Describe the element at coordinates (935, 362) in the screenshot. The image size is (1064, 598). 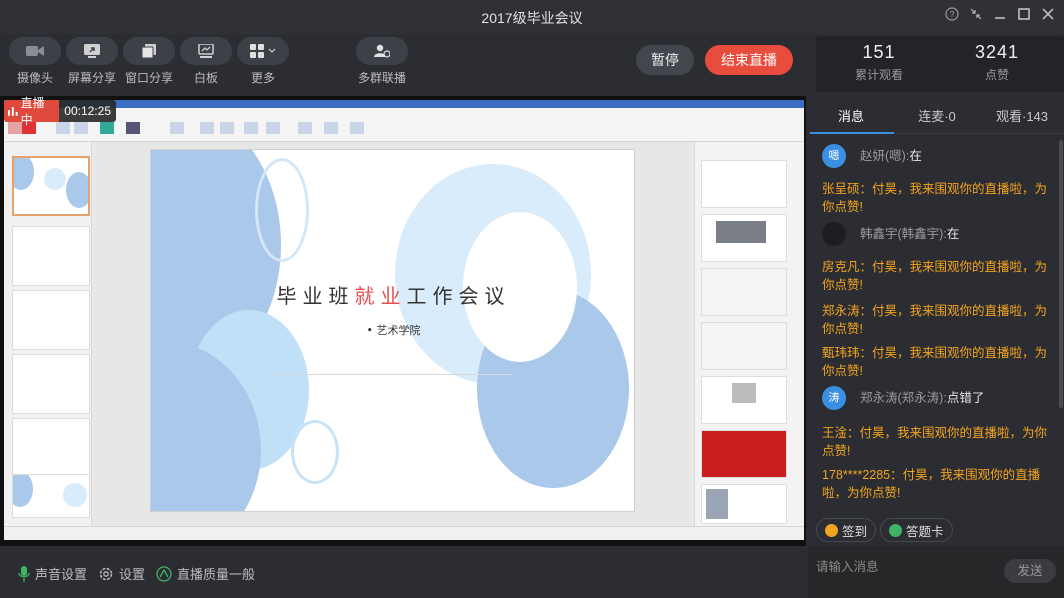
I see `chat-system-message: 甄玮玮：付昊，我来围观你的直播啦，为你点赞!` at that location.